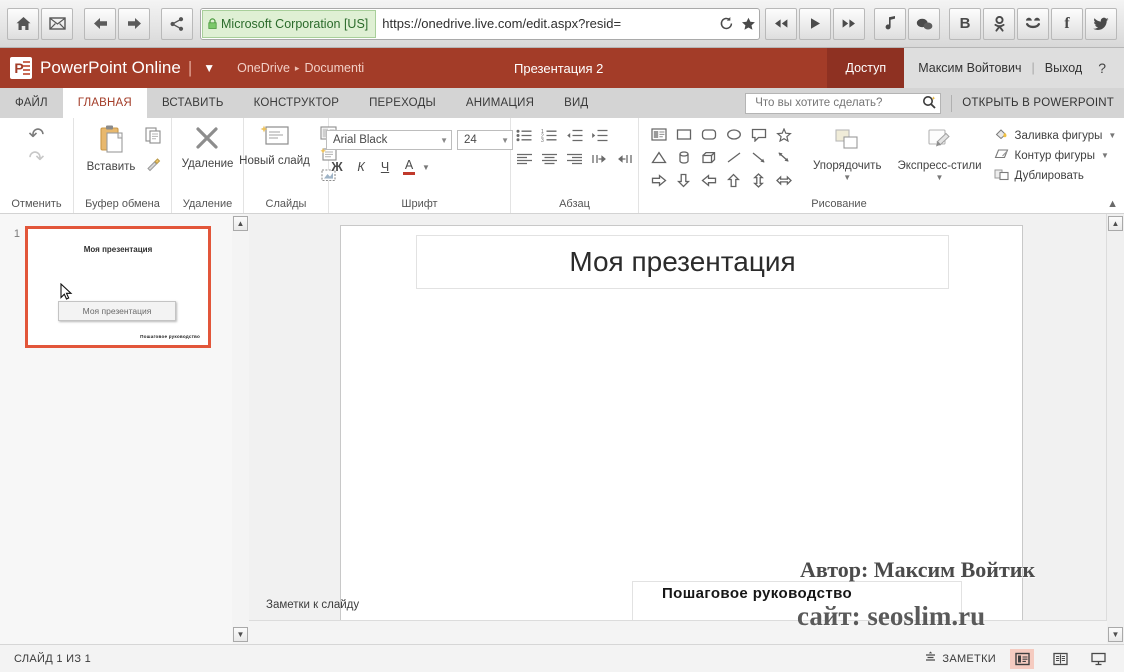  What do you see at coordinates (1115, 429) in the screenshot?
I see `canvas-scrollbar: ▲ ▼` at bounding box center [1115, 429].